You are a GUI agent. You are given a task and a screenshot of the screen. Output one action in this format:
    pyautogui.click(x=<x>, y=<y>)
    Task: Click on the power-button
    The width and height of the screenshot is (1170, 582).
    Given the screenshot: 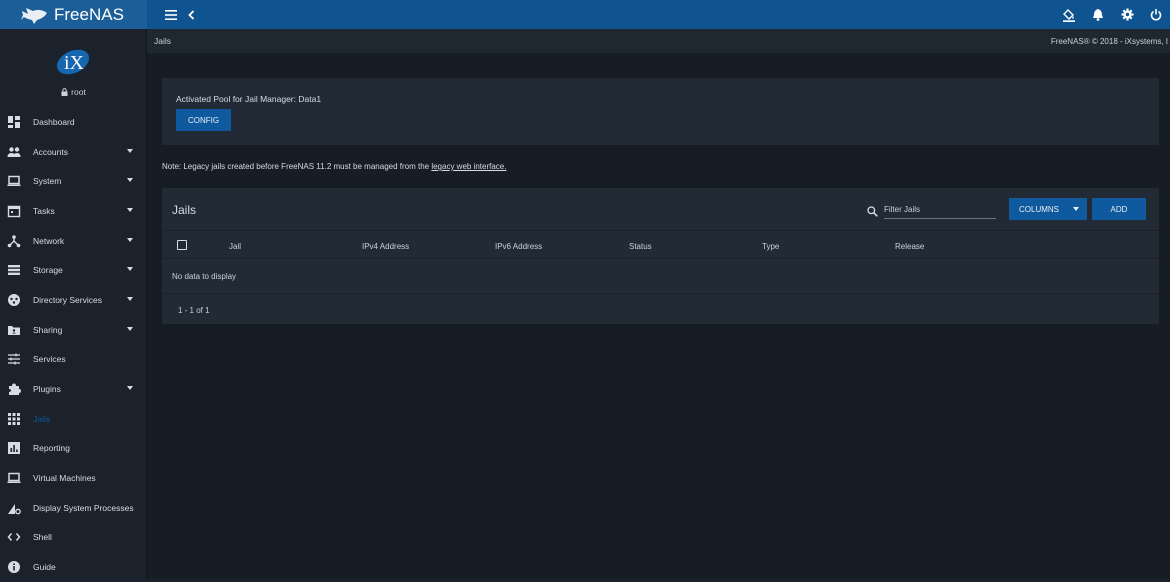 What is the action you would take?
    pyautogui.click(x=1156, y=15)
    